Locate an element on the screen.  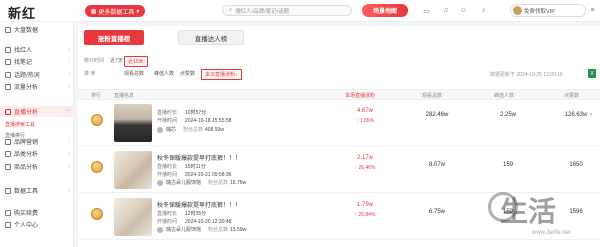
live-icon is located at coordinates (8, 111).